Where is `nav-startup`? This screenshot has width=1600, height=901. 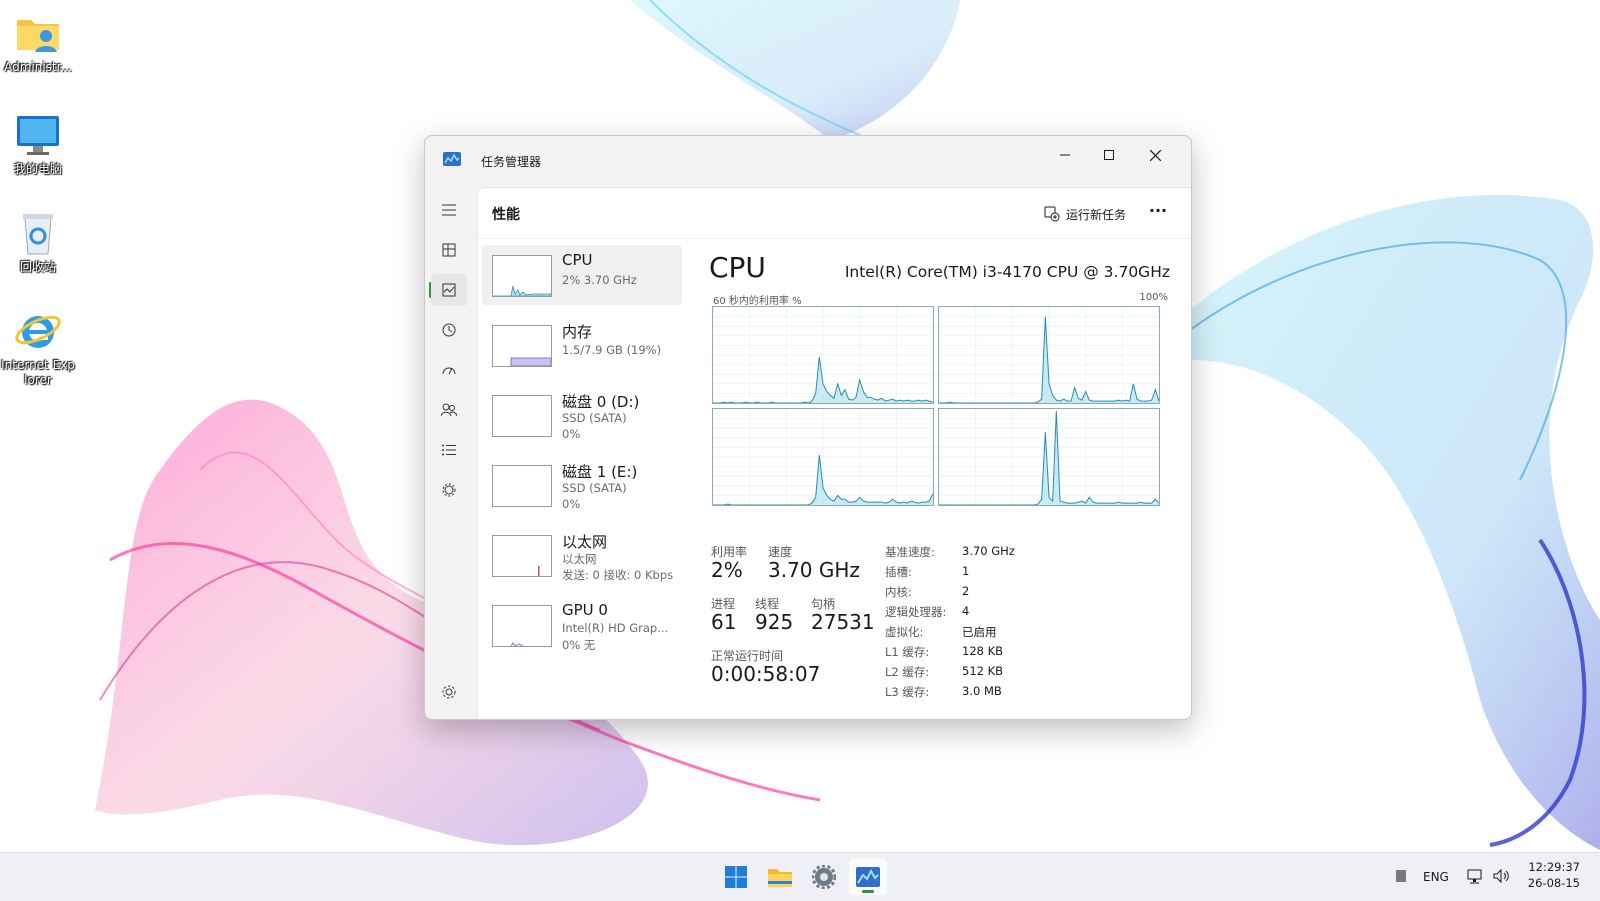 nav-startup is located at coordinates (449, 370).